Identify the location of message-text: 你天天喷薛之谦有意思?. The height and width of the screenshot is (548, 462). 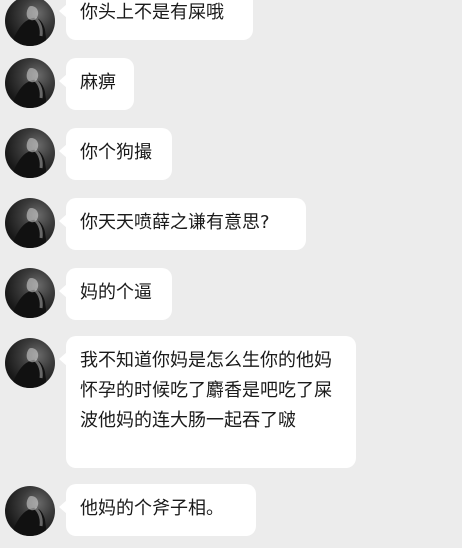
(175, 222).